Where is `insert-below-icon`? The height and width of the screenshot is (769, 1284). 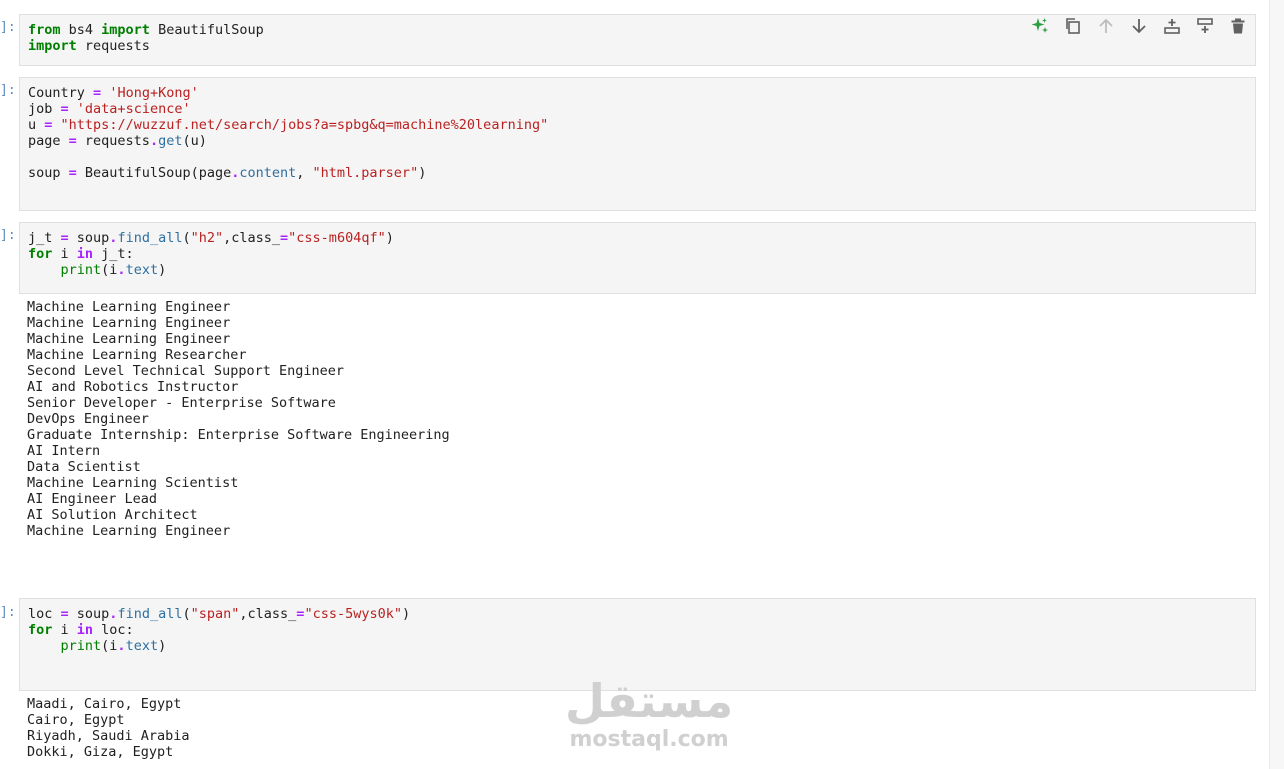
insert-below-icon is located at coordinates (1205, 26).